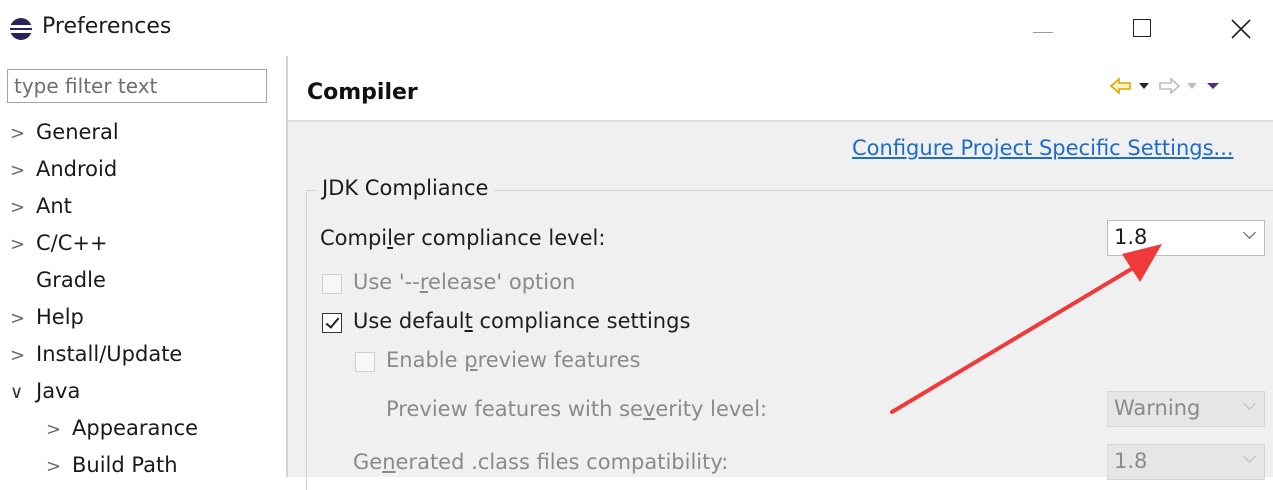 Image resolution: width=1273 pixels, height=490 pixels. I want to click on tree-item-gradle: Gradle, so click(58, 280).